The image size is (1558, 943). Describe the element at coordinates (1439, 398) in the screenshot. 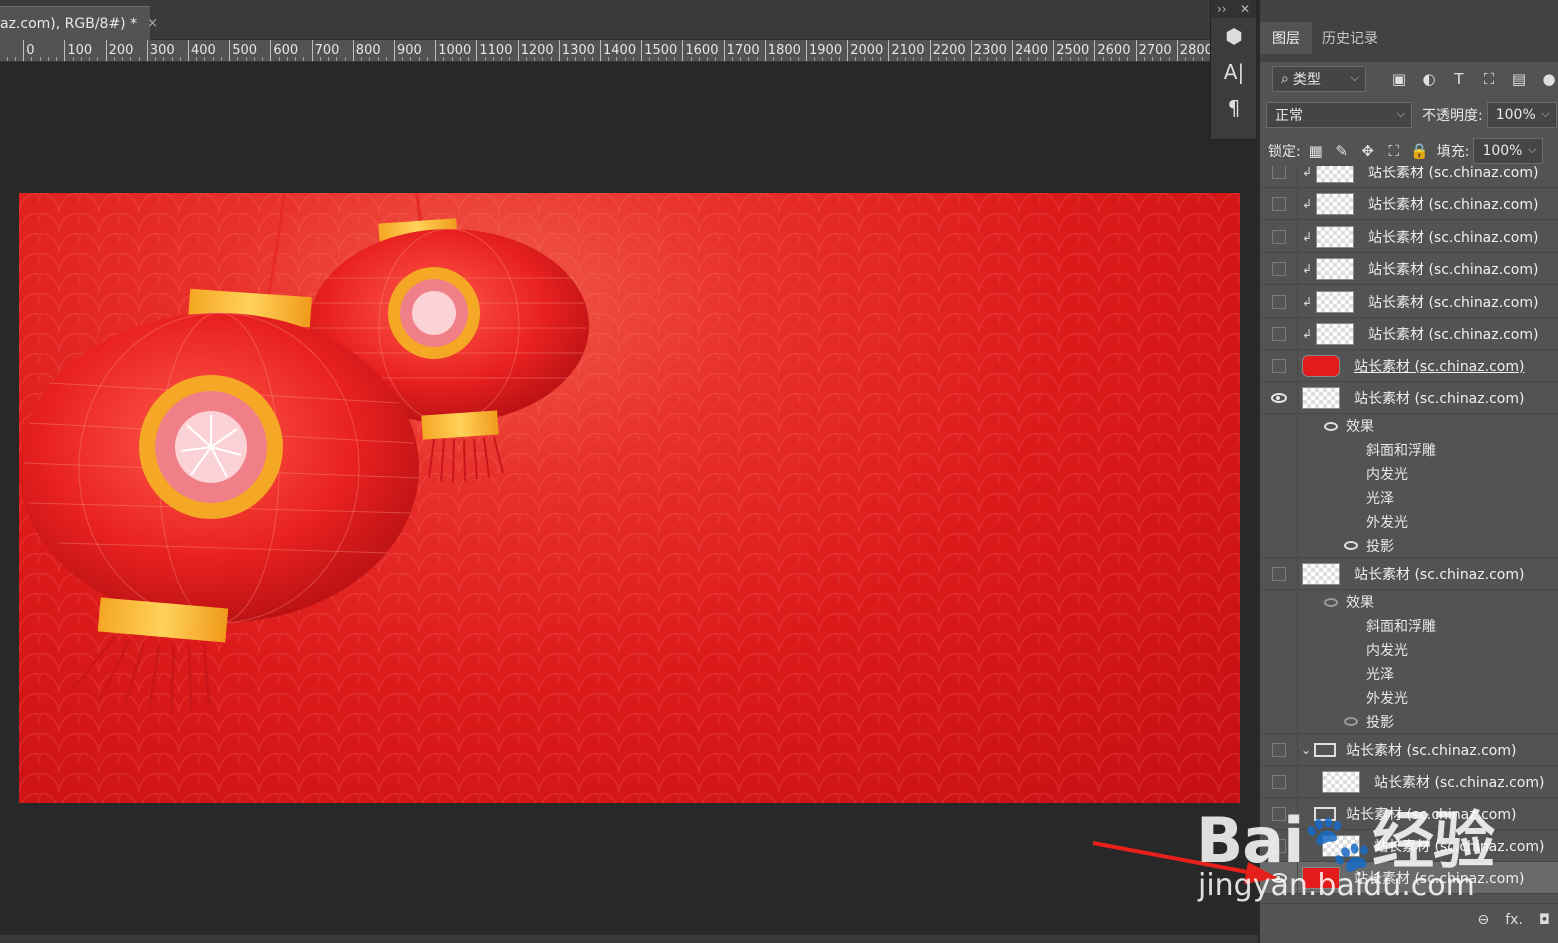

I see `layer-name: 站长素材 (sc.chinaz.com)` at that location.